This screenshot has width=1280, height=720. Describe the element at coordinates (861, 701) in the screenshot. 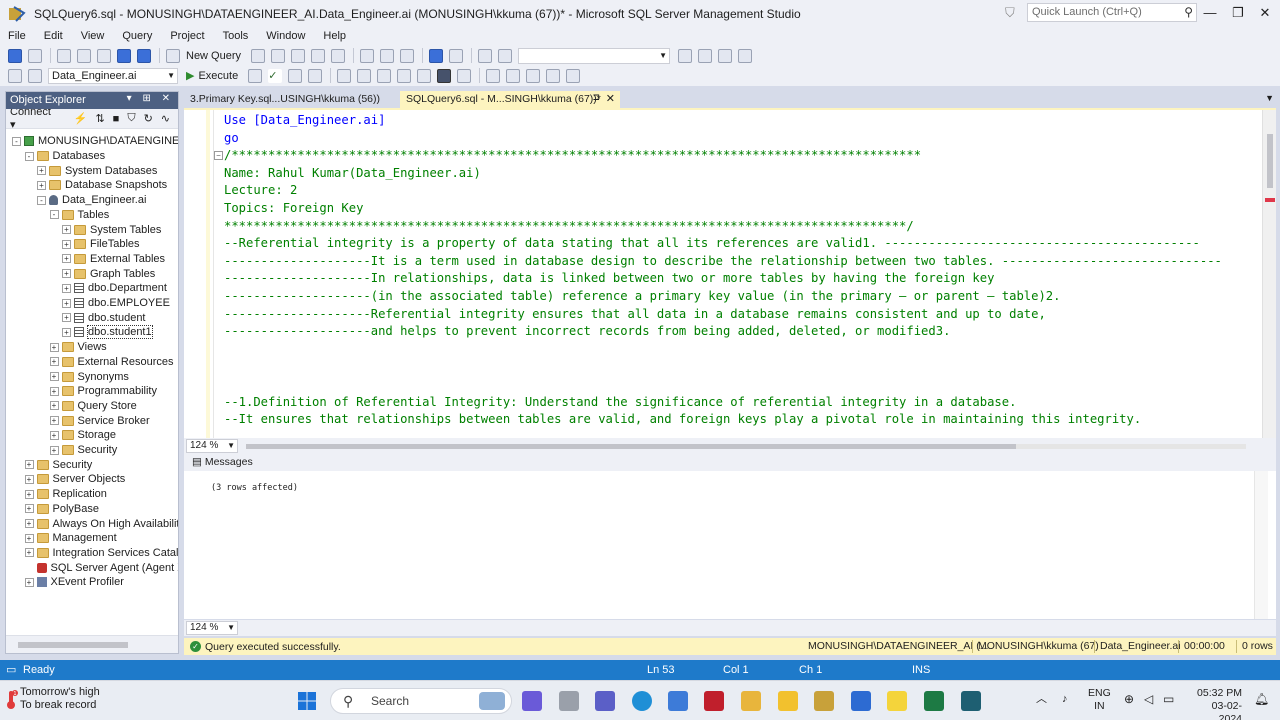

I see `telegram-icon` at that location.